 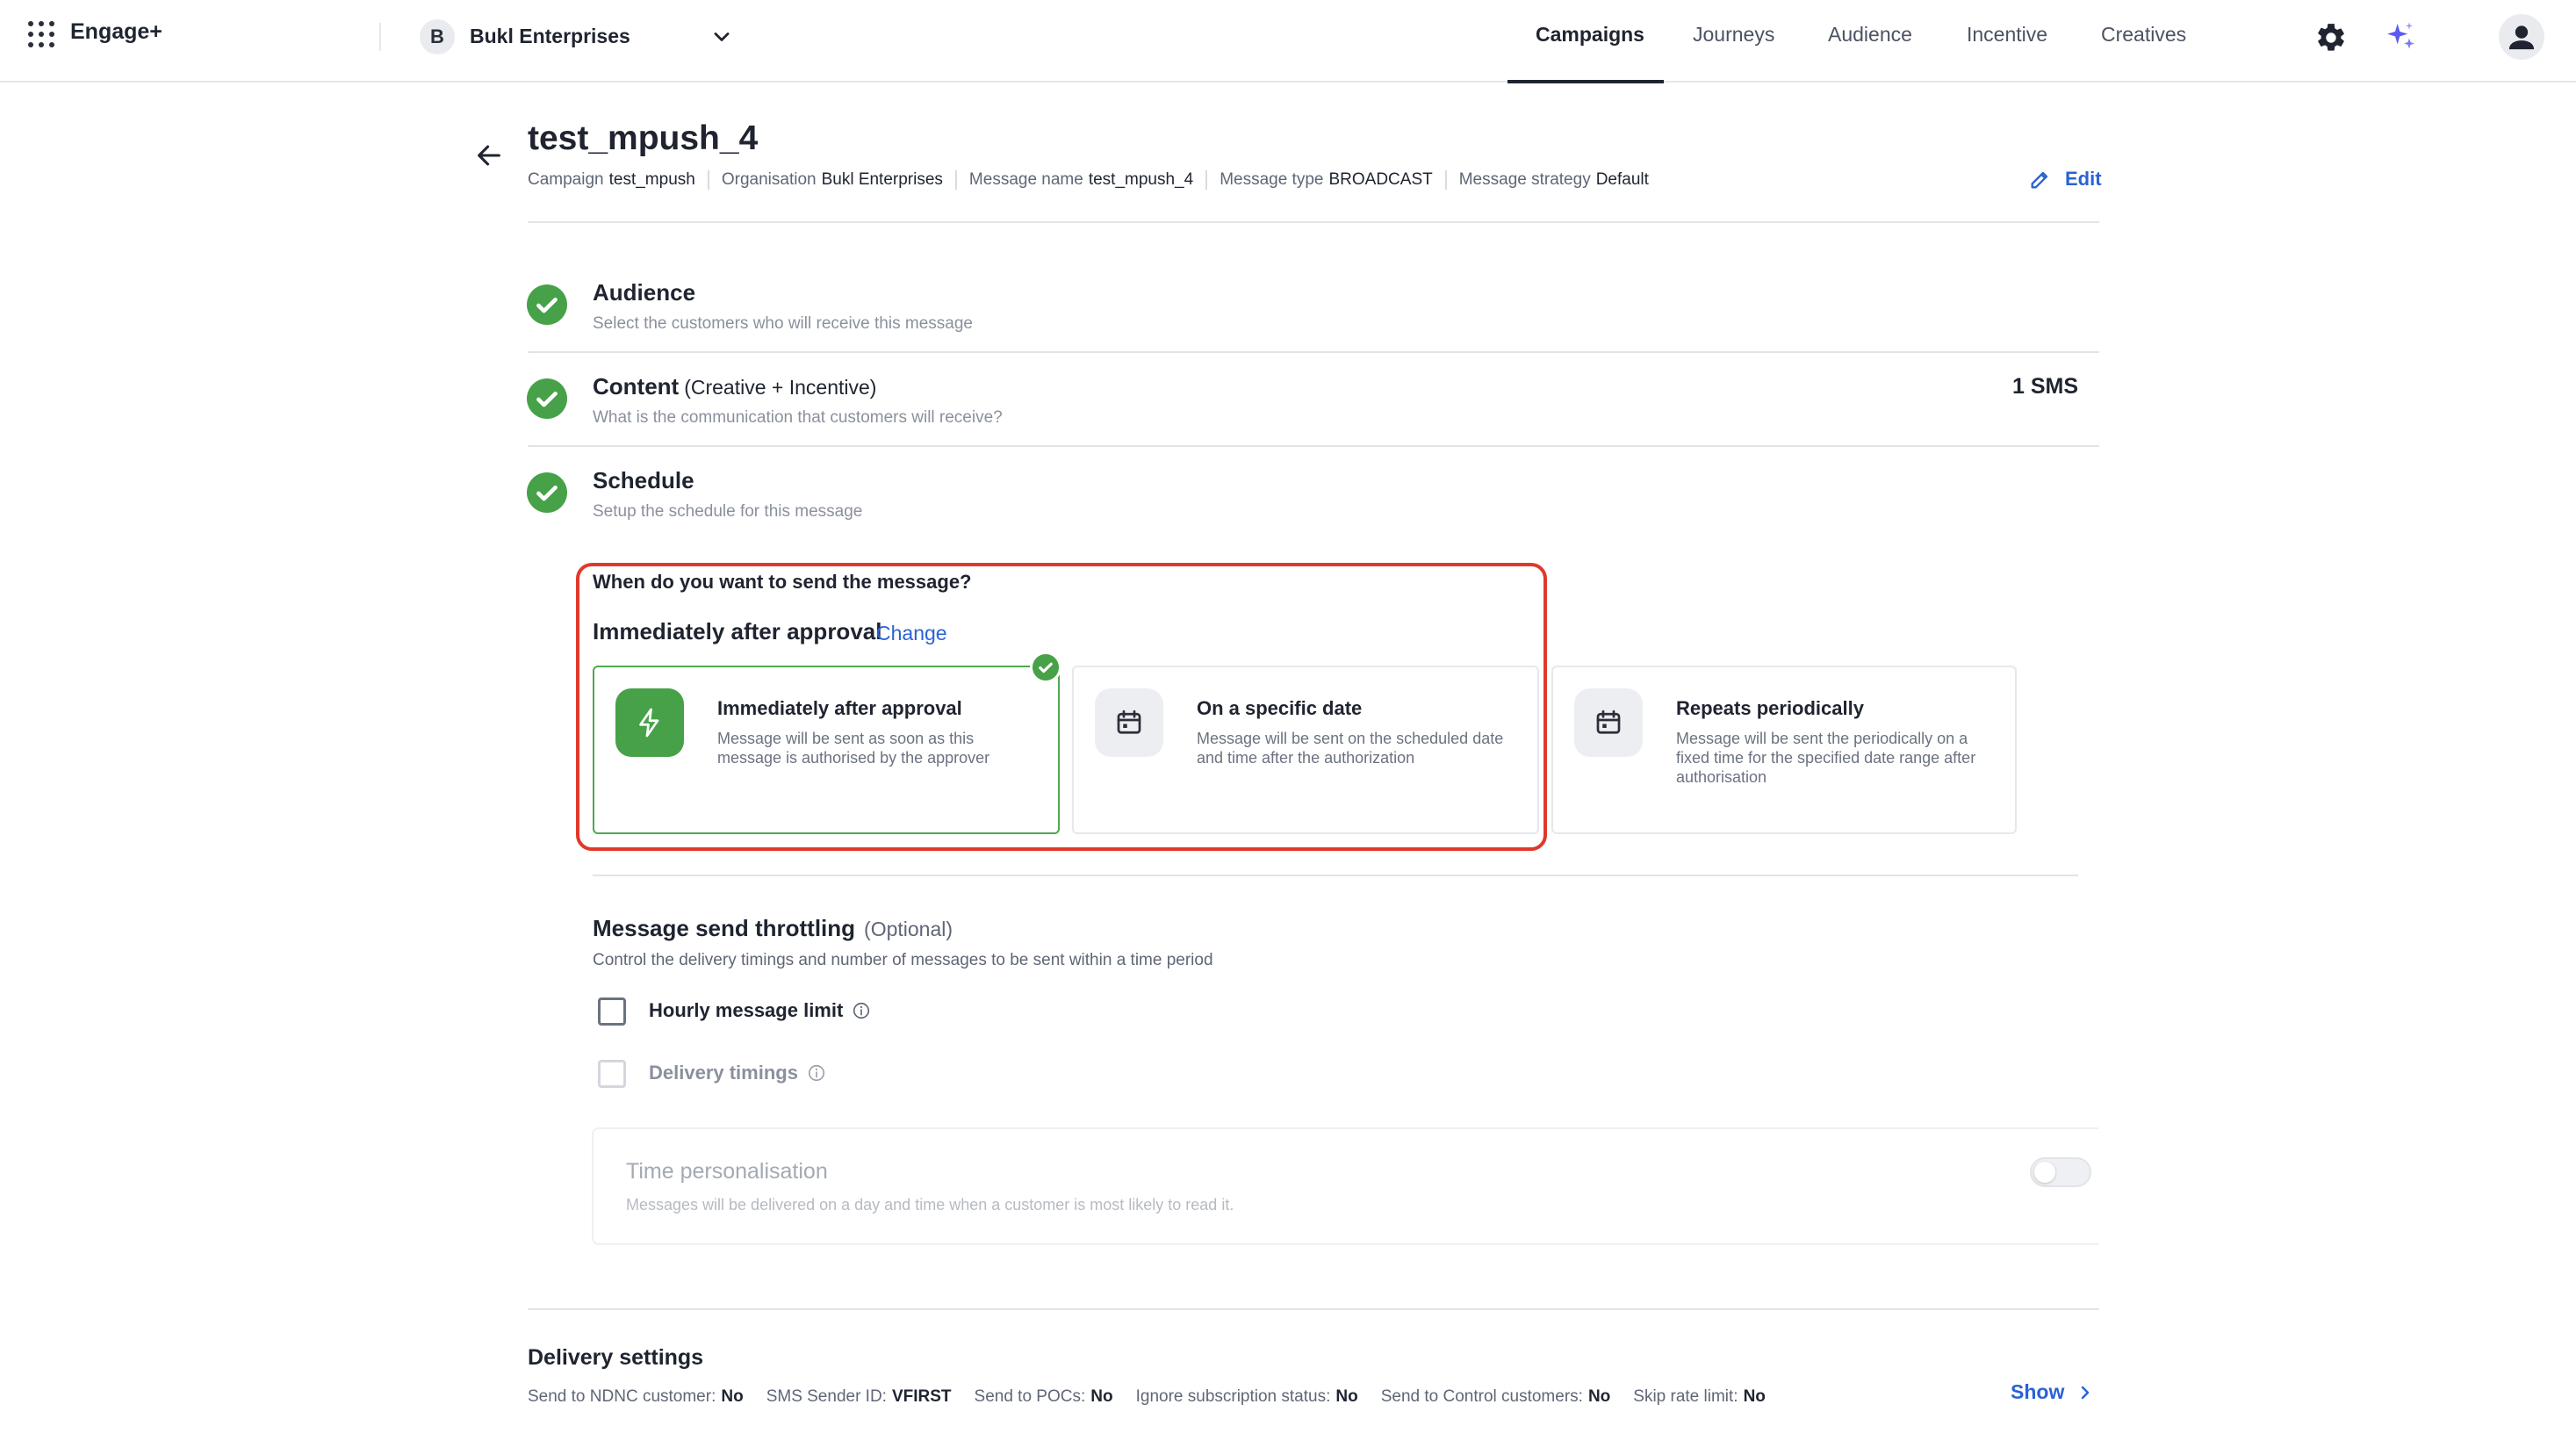 What do you see at coordinates (721, 37) in the screenshot?
I see `chevron-down-icon` at bounding box center [721, 37].